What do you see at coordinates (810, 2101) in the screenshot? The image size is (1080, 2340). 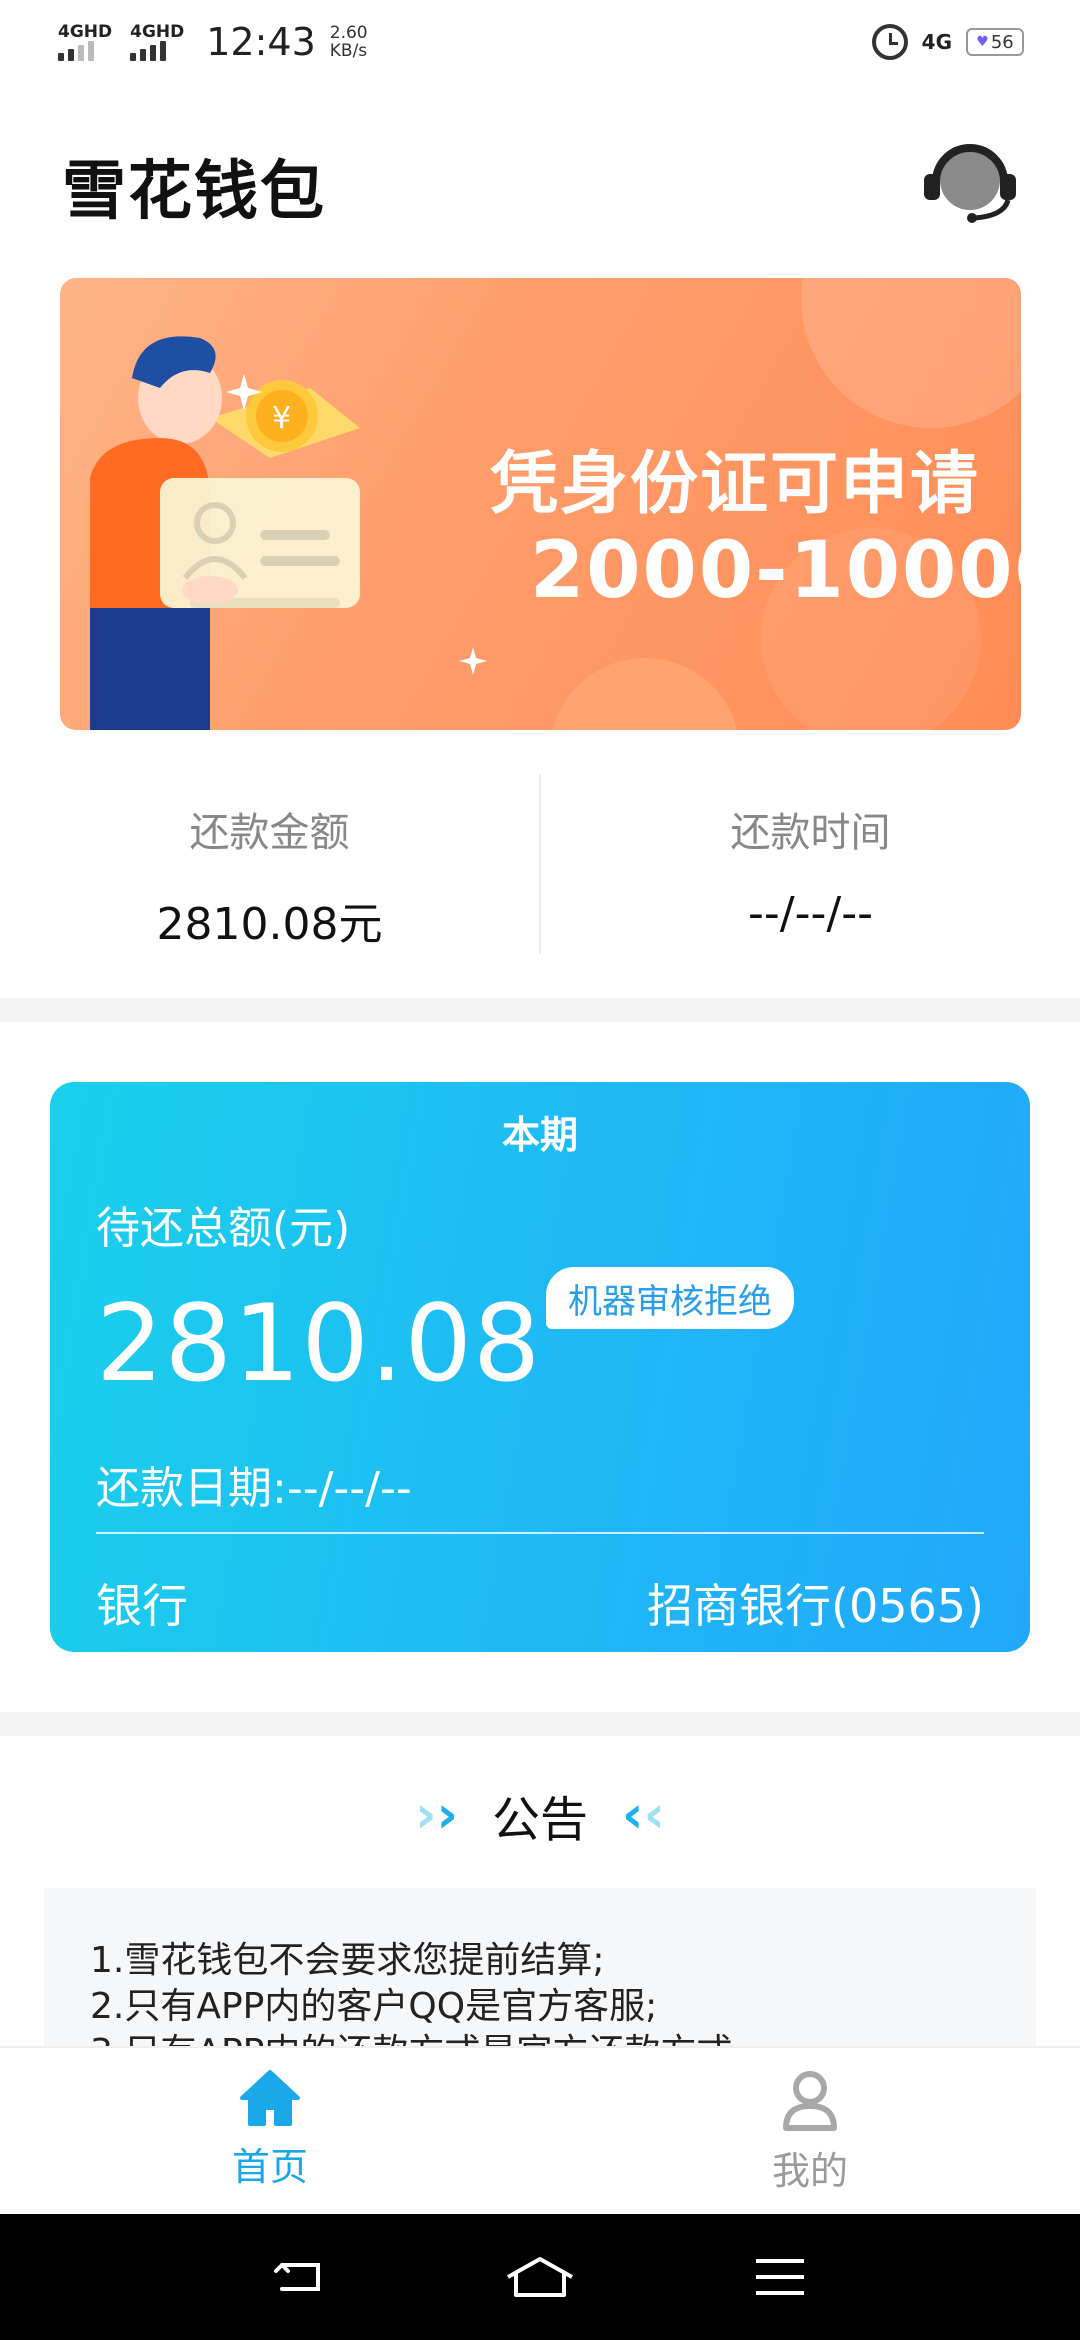 I see `user-icon` at bounding box center [810, 2101].